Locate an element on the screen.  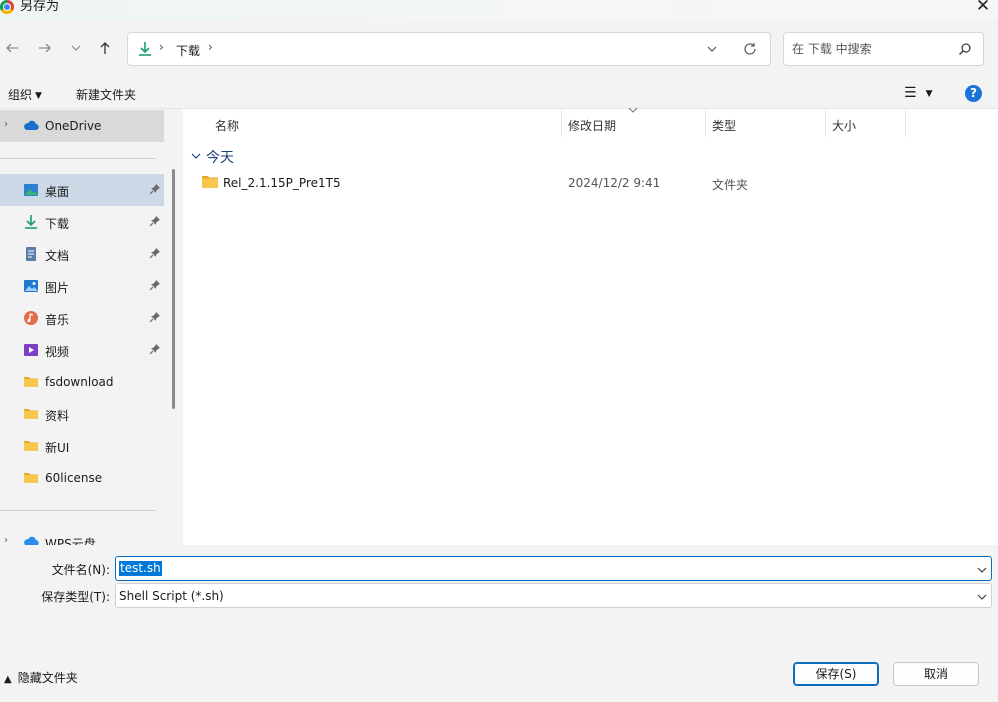
address-bar: › 下载 › is located at coordinates (449, 49).